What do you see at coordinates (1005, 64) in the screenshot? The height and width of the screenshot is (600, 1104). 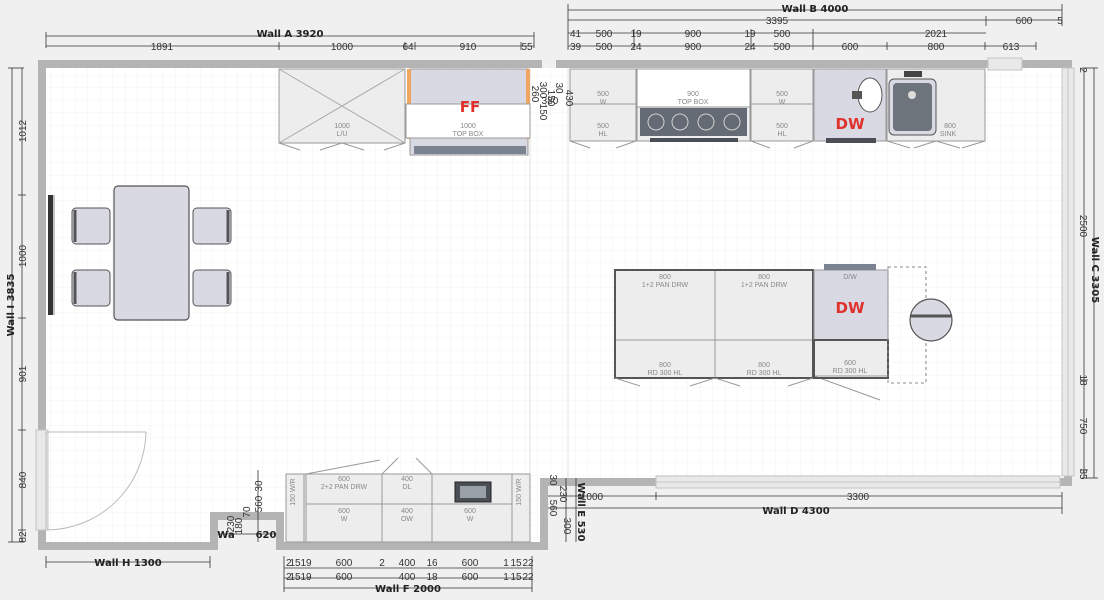 I see `window-wall-b` at bounding box center [1005, 64].